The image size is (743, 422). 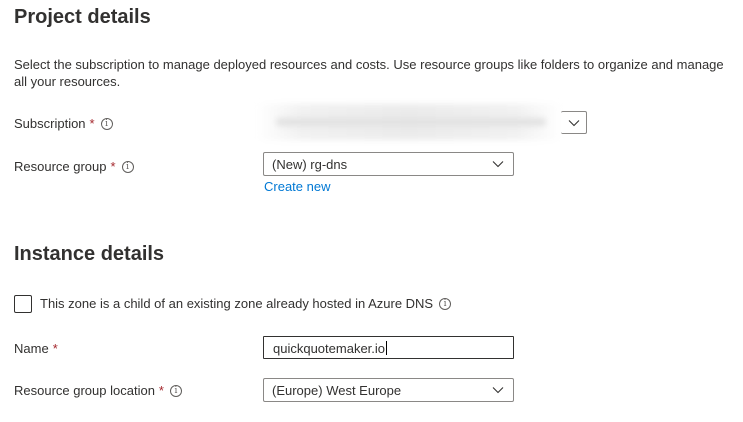 I want to click on name-label: Name, so click(x=31, y=348).